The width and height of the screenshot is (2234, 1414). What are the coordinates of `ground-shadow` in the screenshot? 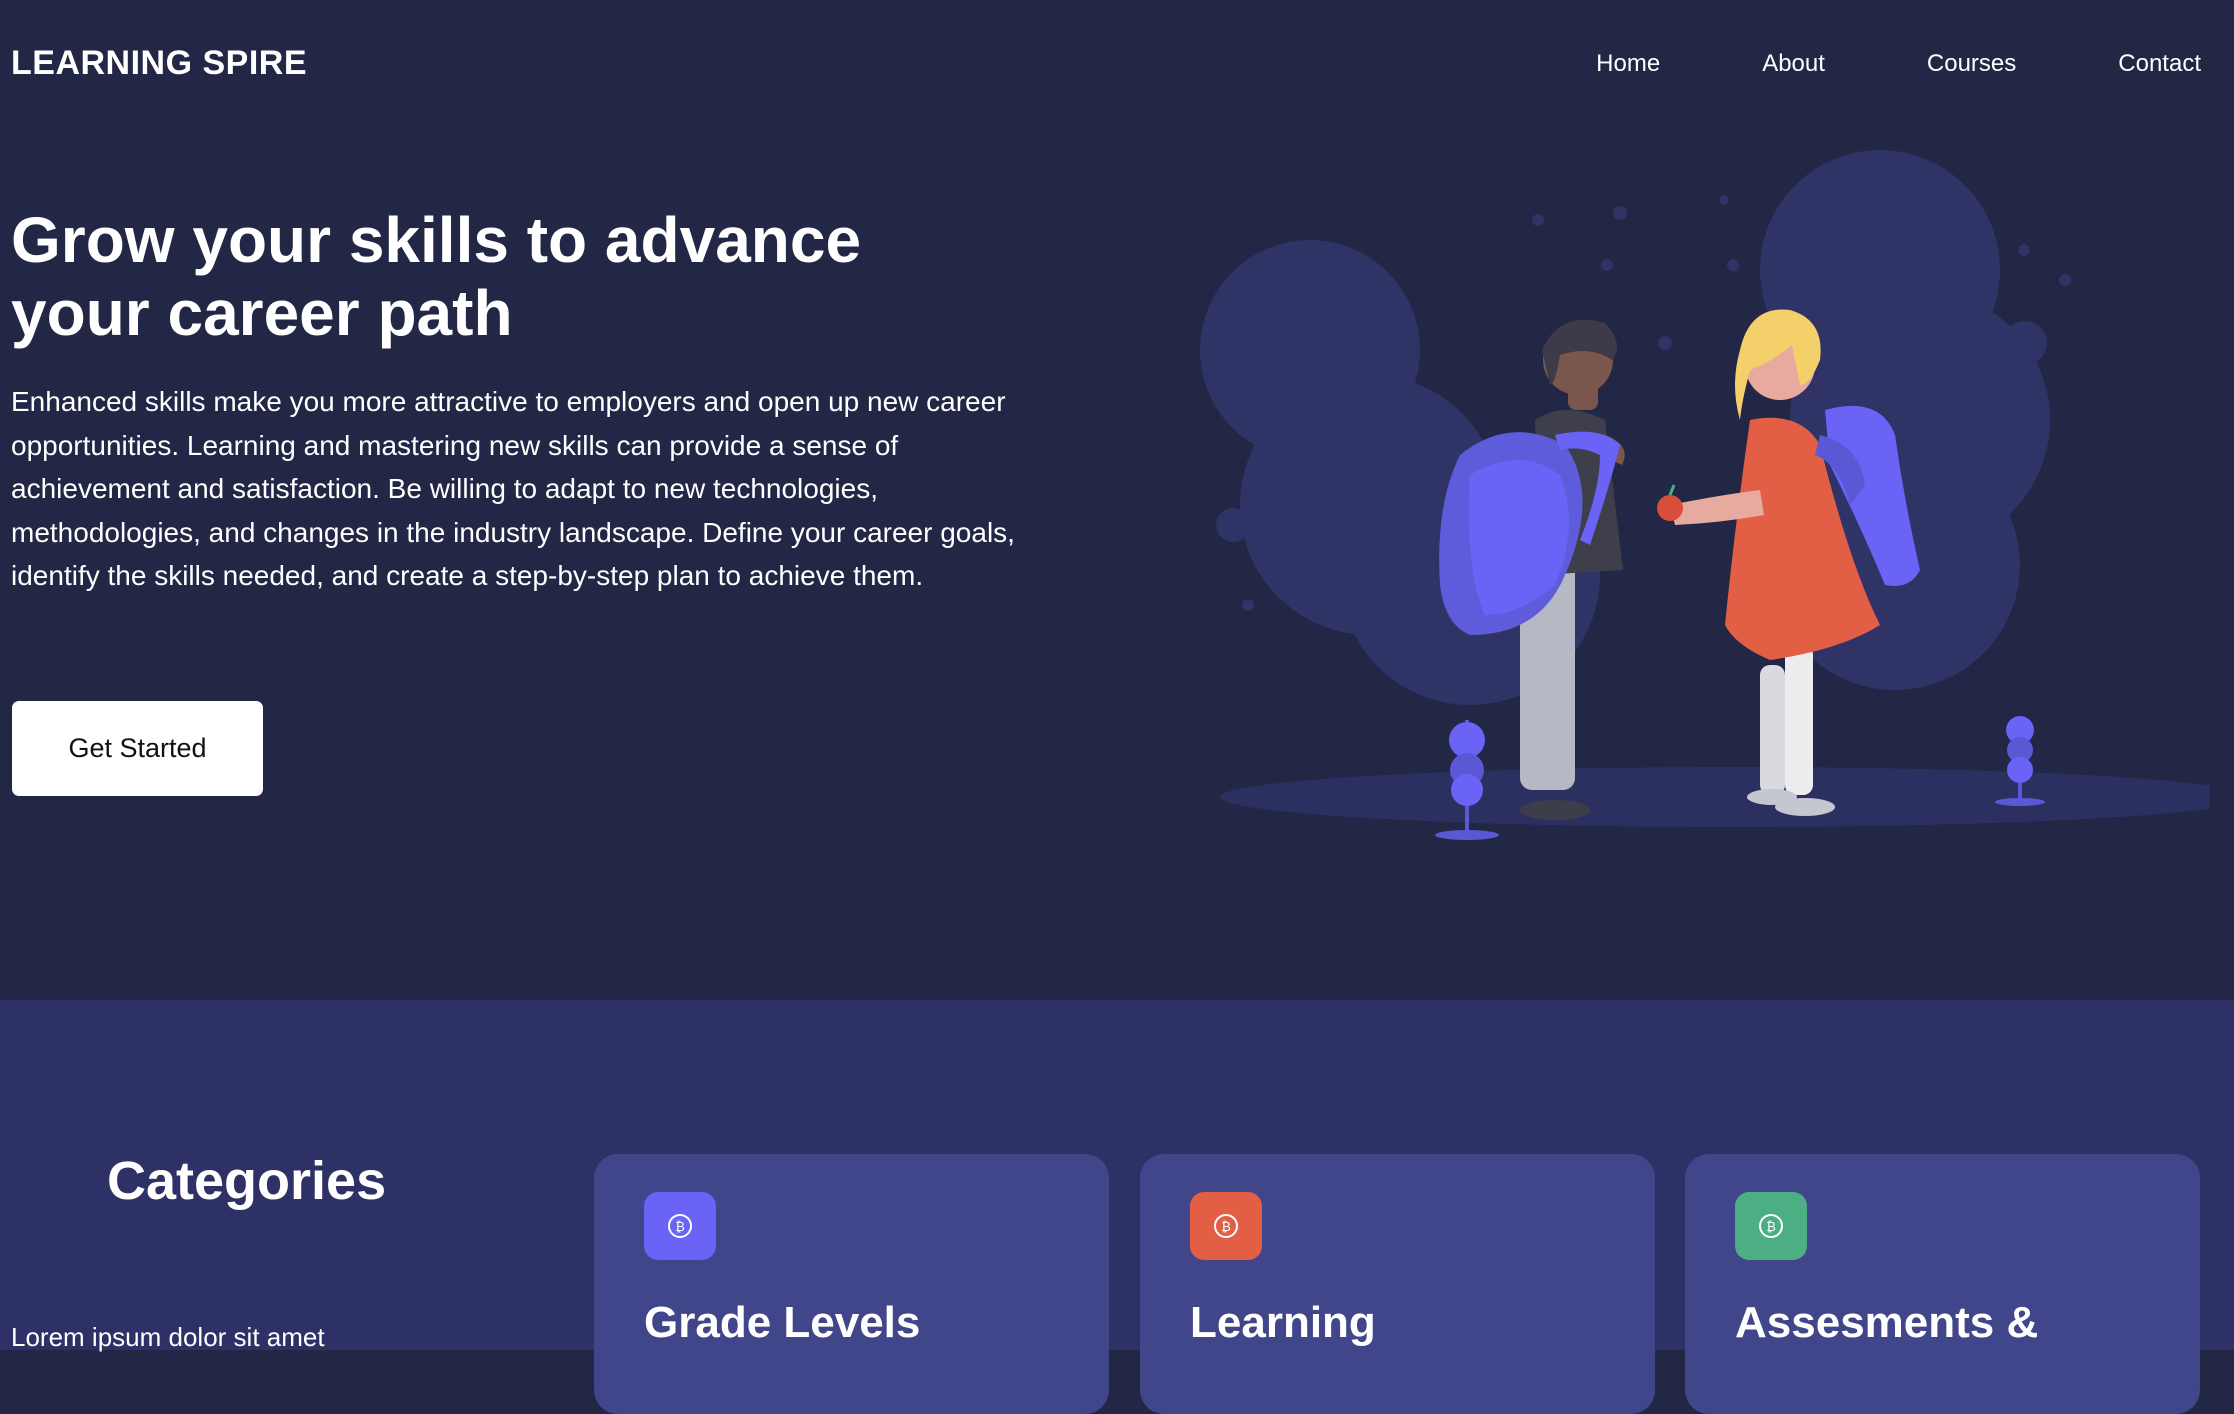 It's located at (1715, 797).